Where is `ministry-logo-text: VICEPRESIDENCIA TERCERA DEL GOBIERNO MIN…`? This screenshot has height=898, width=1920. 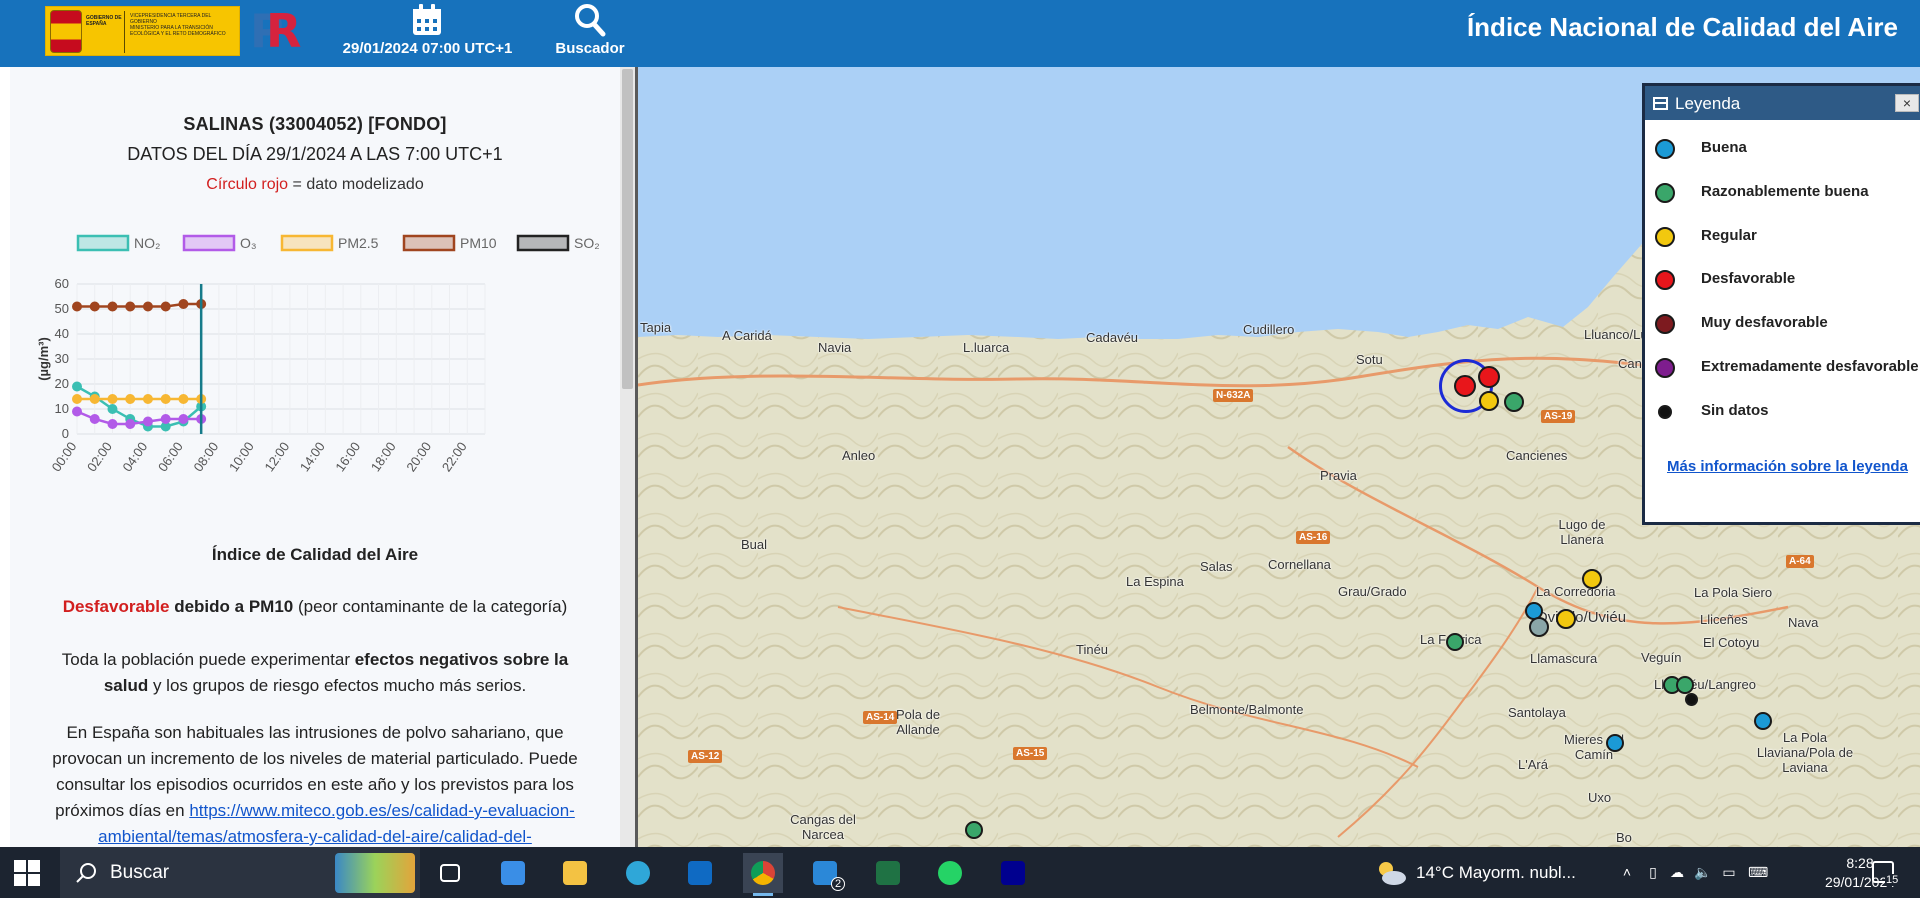 ministry-logo-text: VICEPRESIDENCIA TERCERA DEL GOBIERNO MIN… is located at coordinates (178, 25).